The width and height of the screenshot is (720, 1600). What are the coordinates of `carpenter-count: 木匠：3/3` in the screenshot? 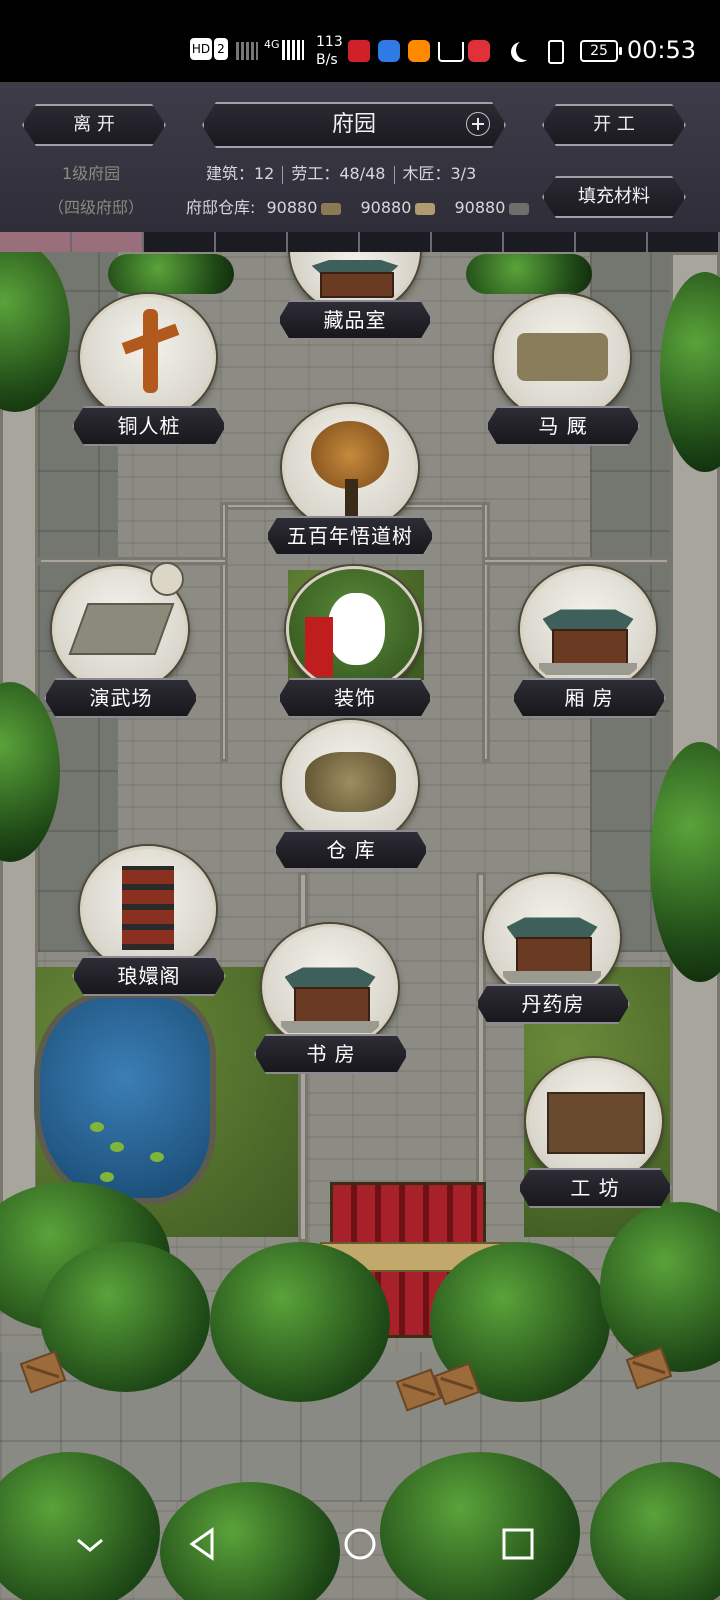 It's located at (439, 173).